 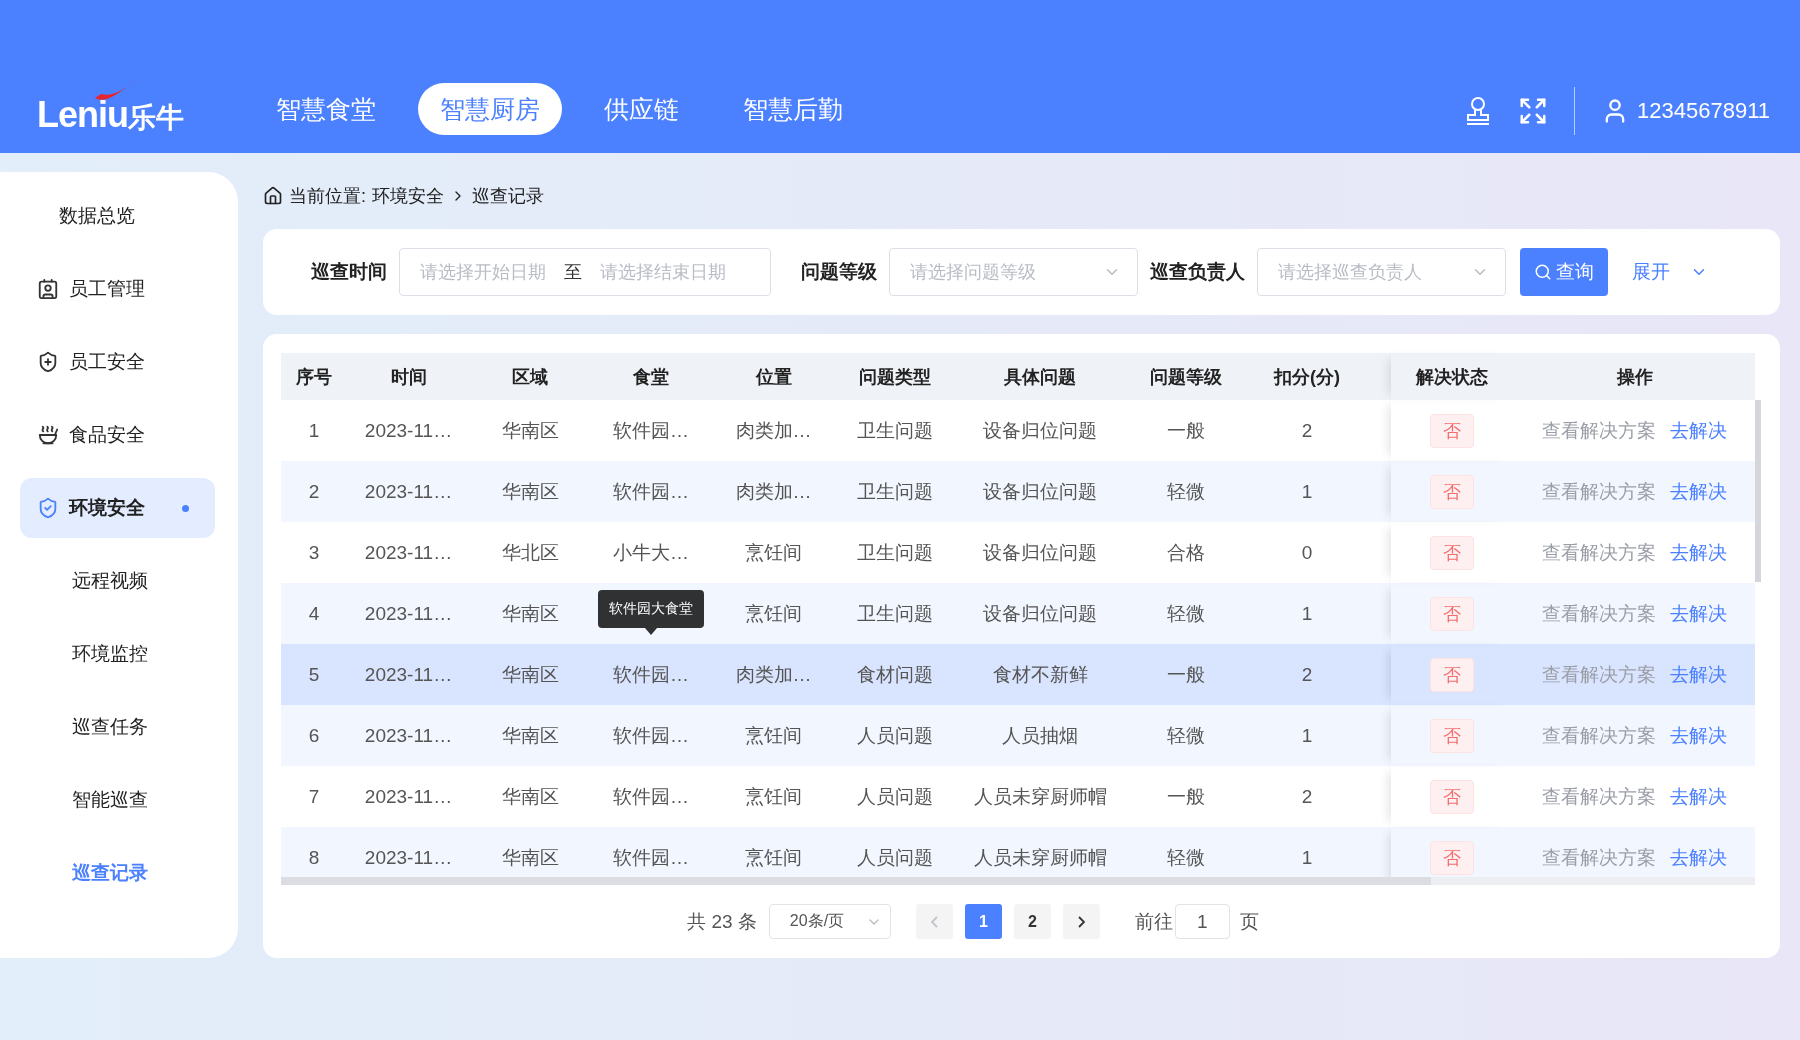 What do you see at coordinates (1018, 674) in the screenshot?
I see `table-row: 5 2023-11… 华南区 软件园… 肉类加… 食材问题 食材不新鲜 一般 2 否 查看解决方案 去解决` at bounding box center [1018, 674].